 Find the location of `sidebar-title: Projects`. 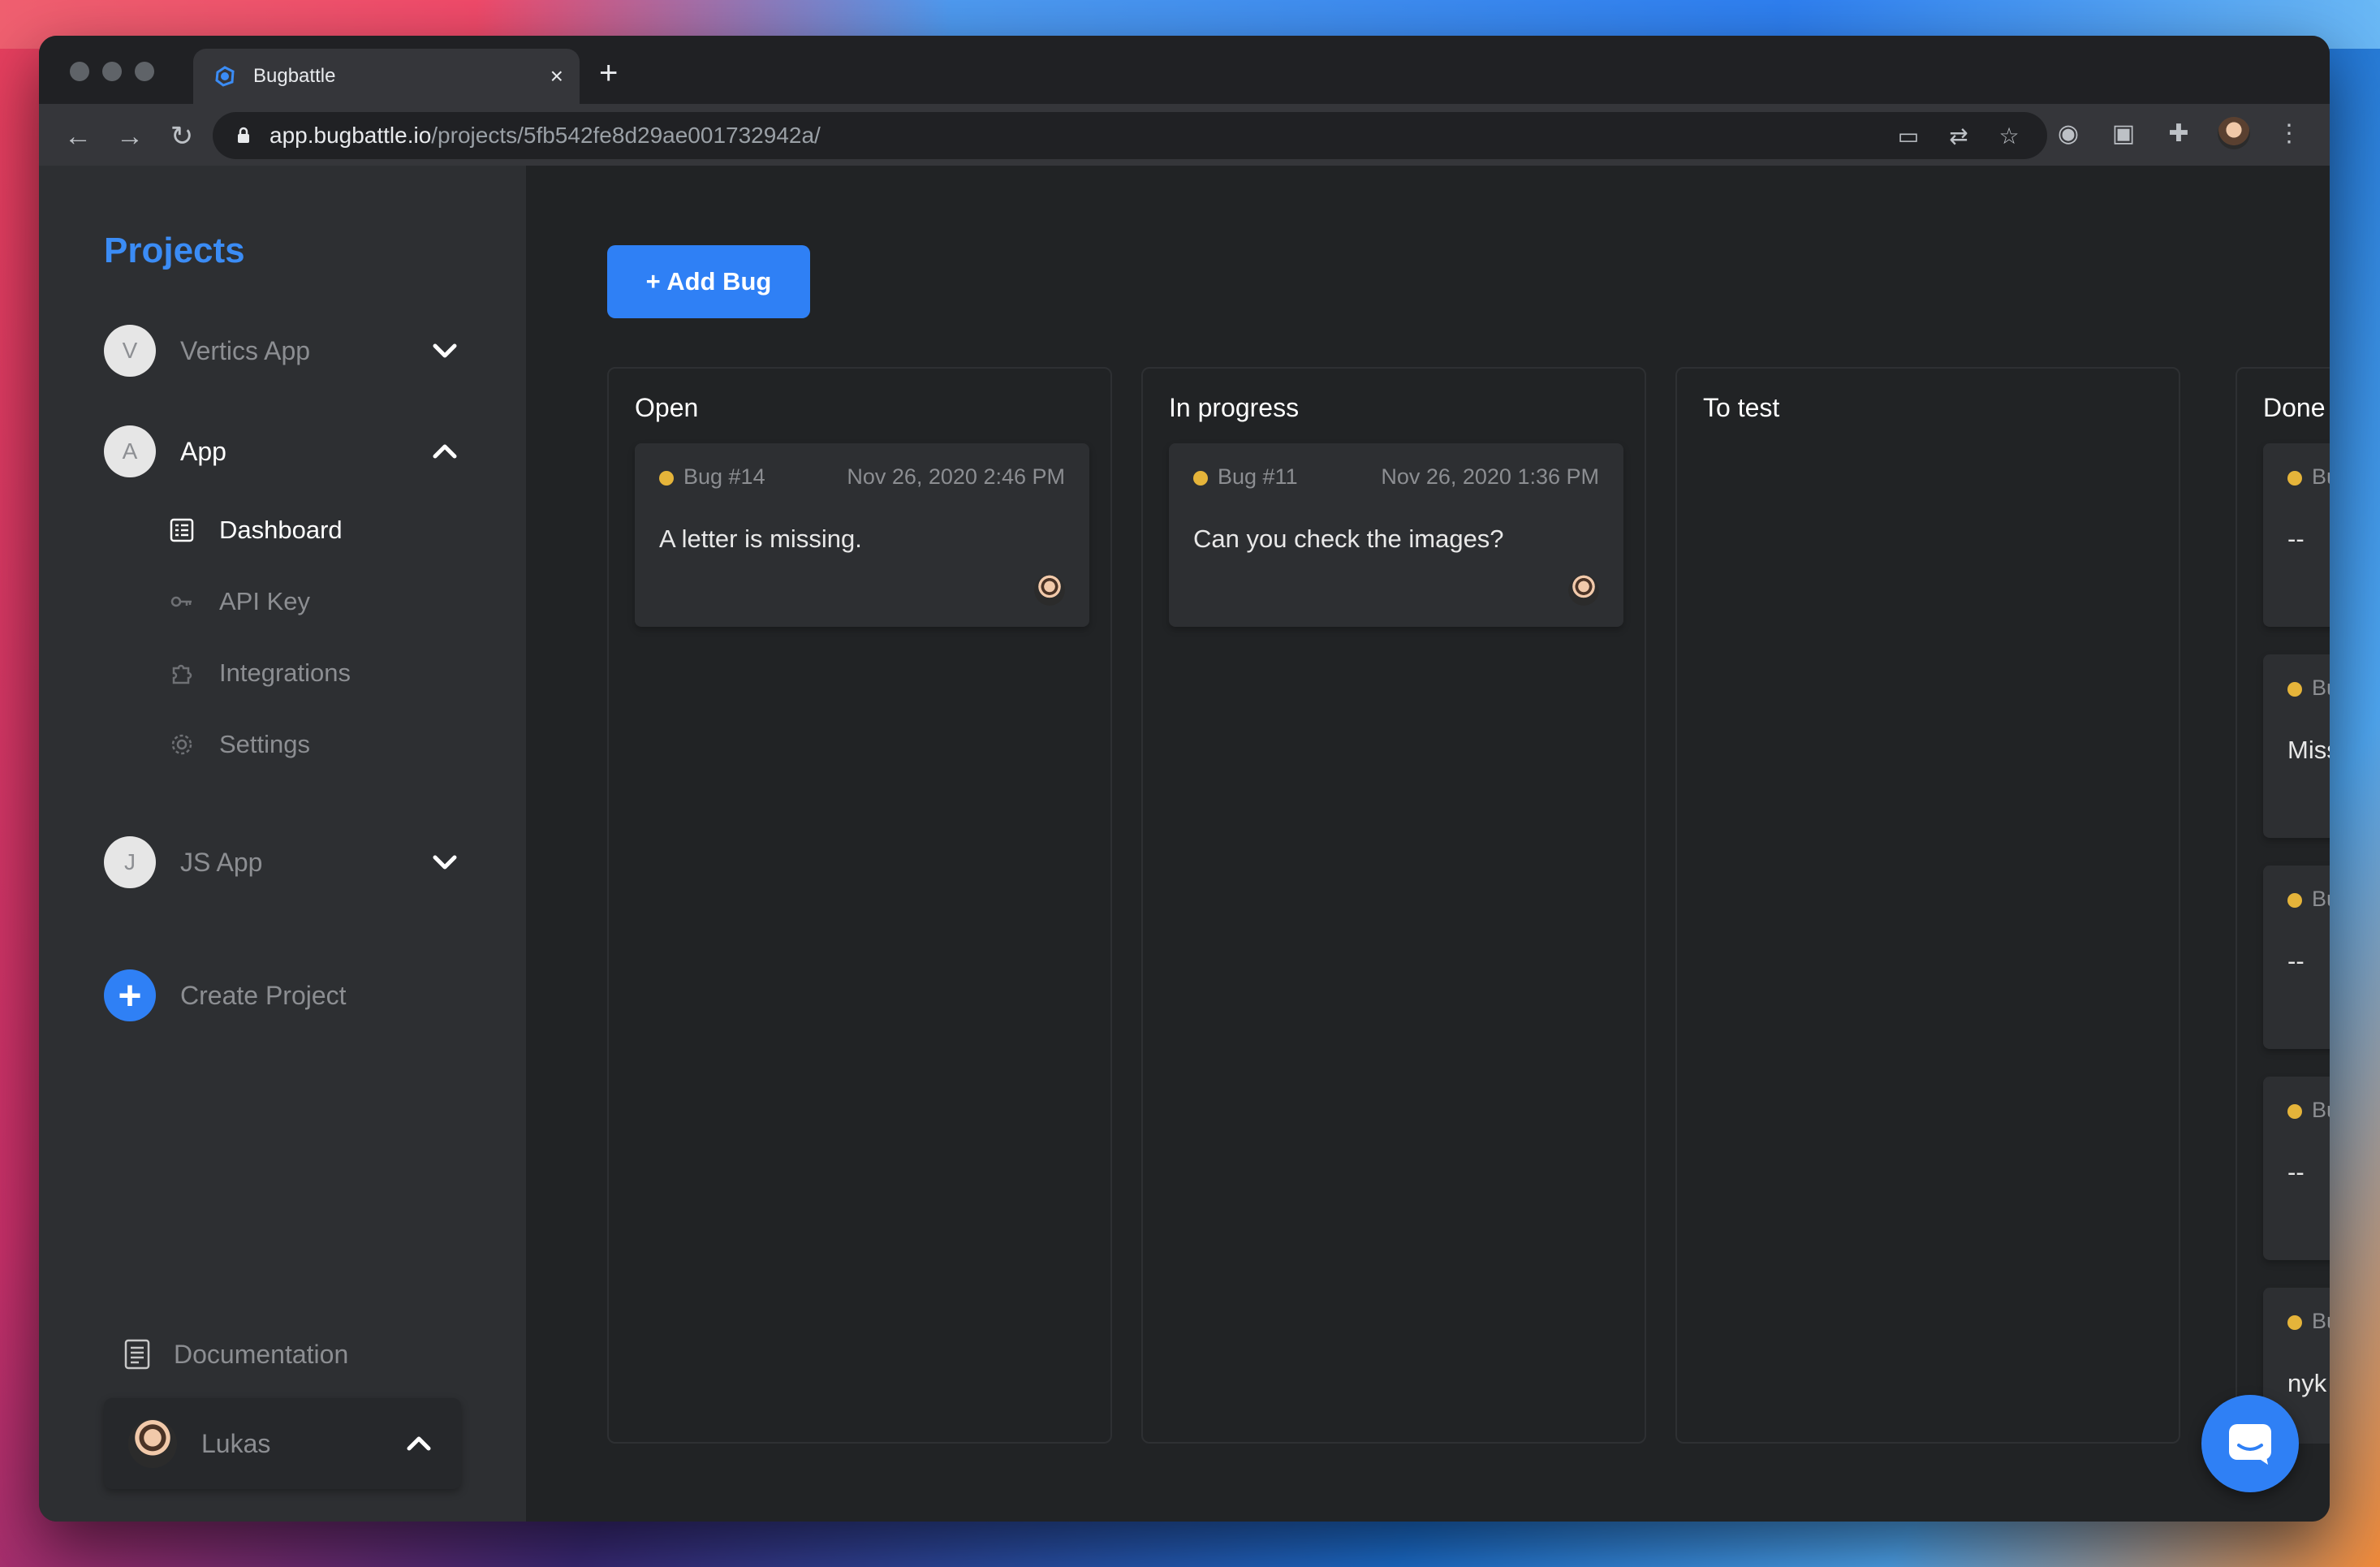

sidebar-title: Projects is located at coordinates (175, 251).